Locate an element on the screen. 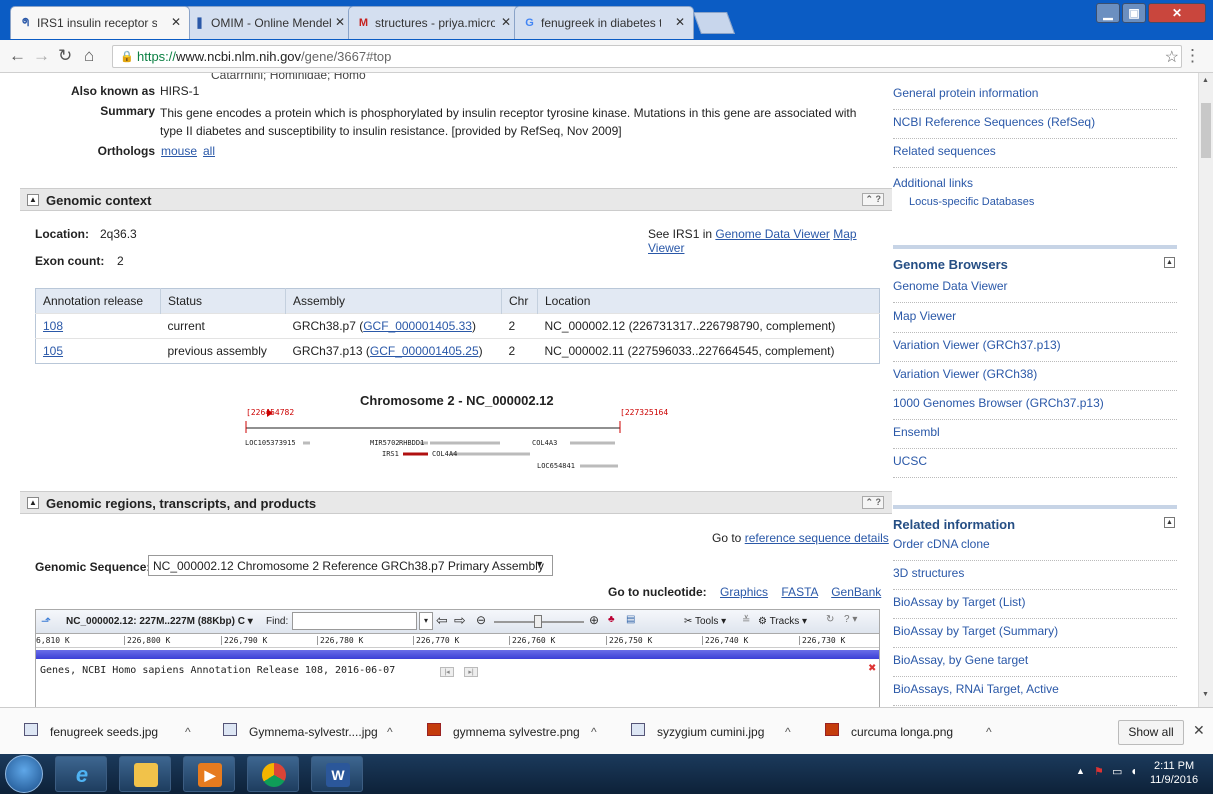 The height and width of the screenshot is (794, 1213). reload-icon: ↻ is located at coordinates (65, 56).